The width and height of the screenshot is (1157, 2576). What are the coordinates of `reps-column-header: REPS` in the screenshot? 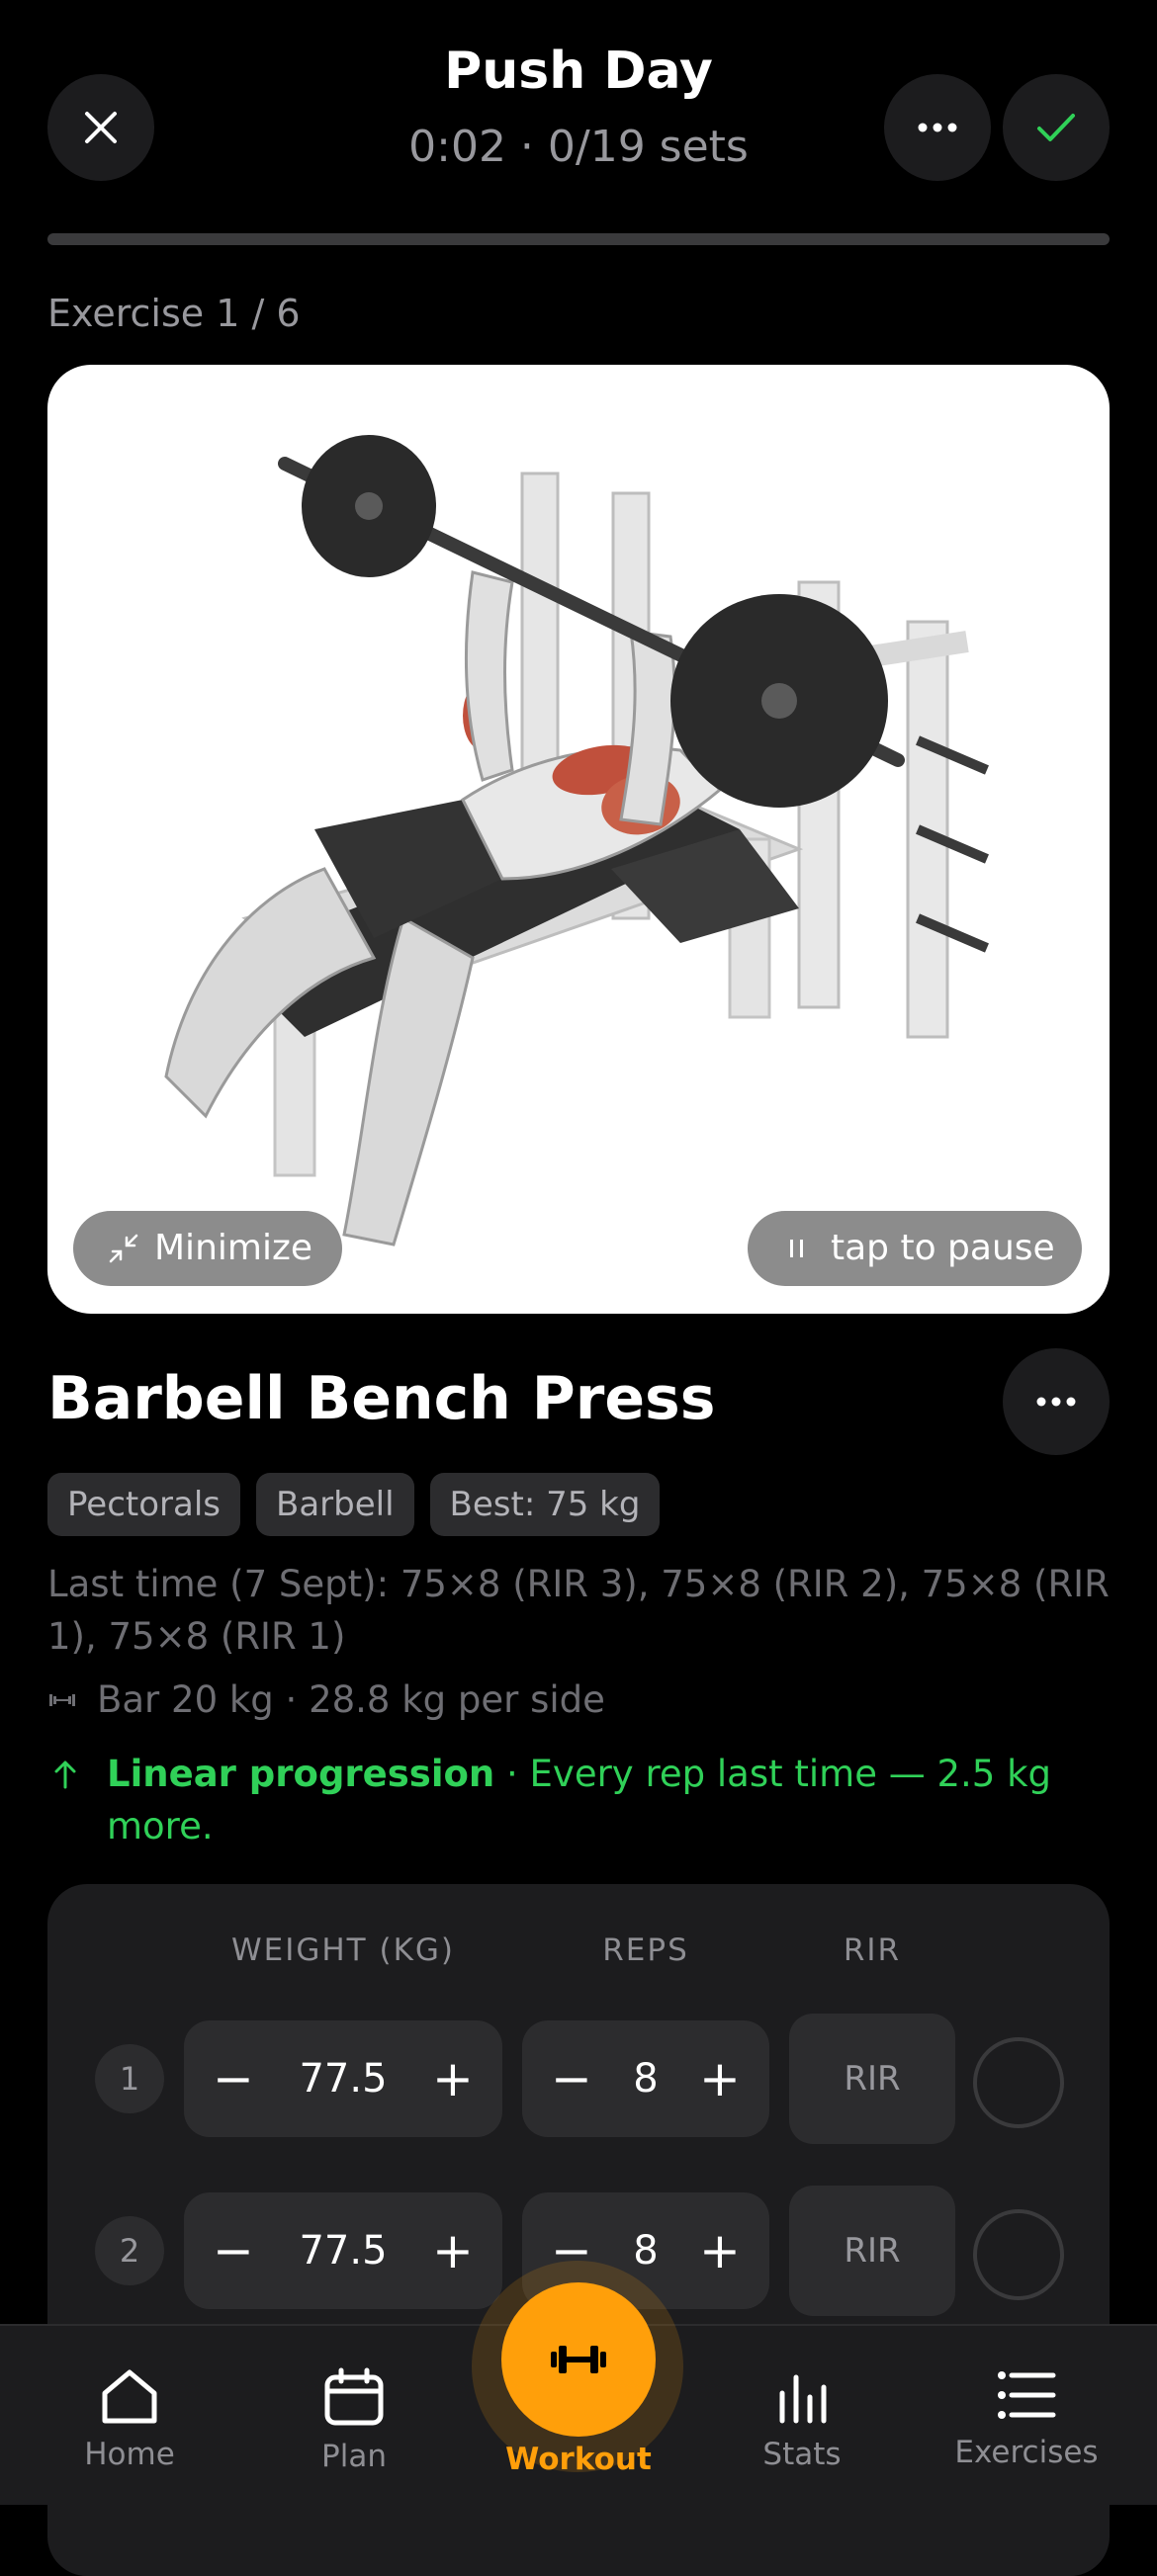 It's located at (645, 1950).